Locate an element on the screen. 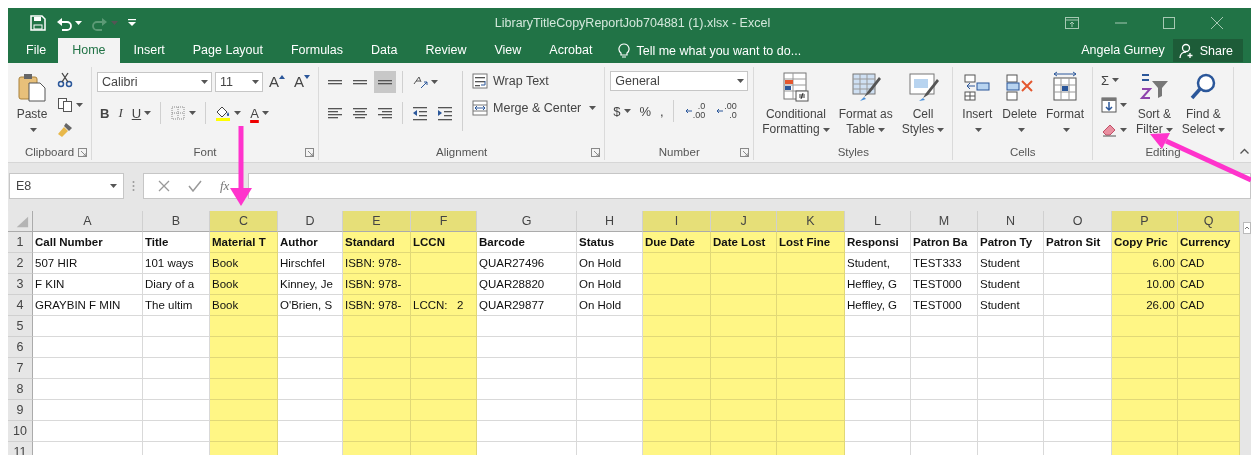 This screenshot has height=455, width=1251. ribbon-display-icon is located at coordinates (1072, 23).